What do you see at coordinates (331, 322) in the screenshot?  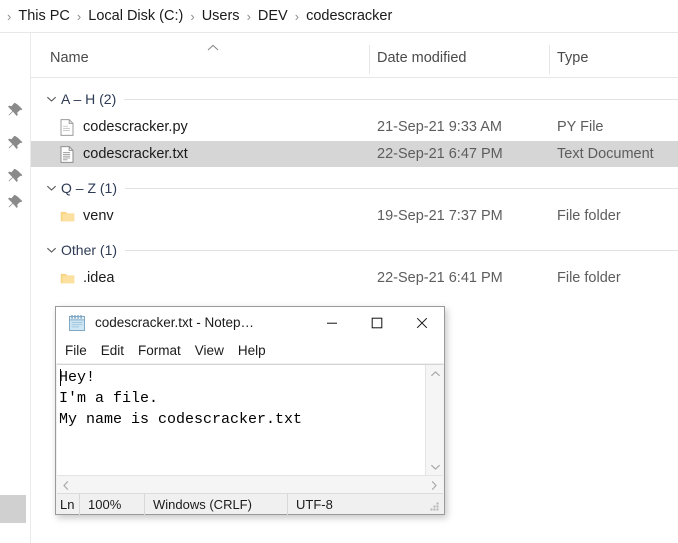 I see `minimize-button` at bounding box center [331, 322].